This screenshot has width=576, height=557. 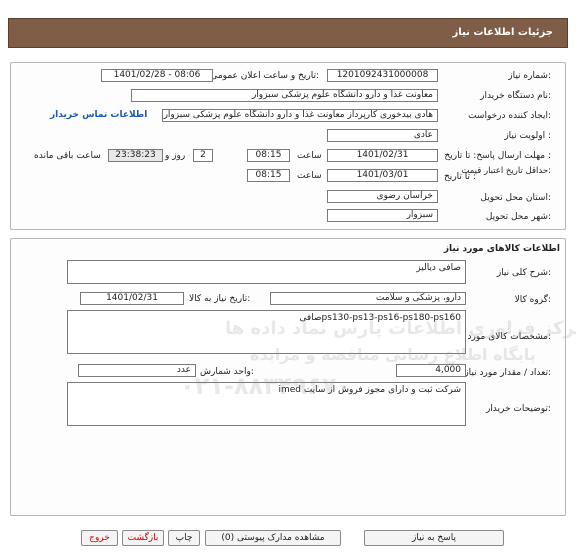 What do you see at coordinates (515, 96) in the screenshot?
I see `buyer-org-label: نام دستگاه خریدار:` at bounding box center [515, 96].